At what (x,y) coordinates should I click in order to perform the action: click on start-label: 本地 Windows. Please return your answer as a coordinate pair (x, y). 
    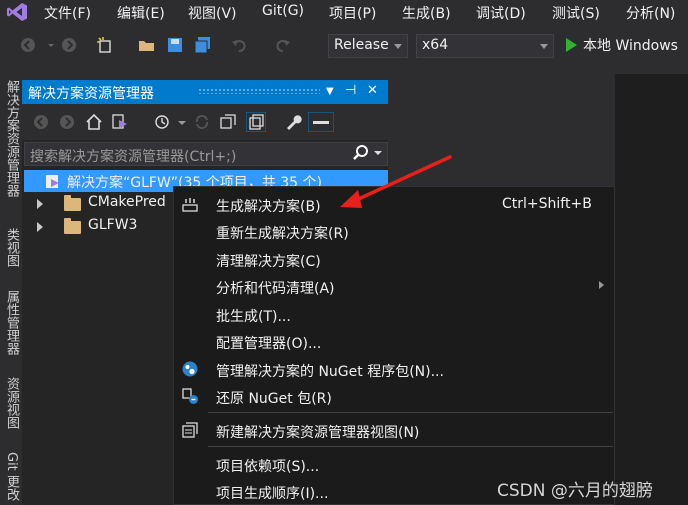
    Looking at the image, I should click on (630, 46).